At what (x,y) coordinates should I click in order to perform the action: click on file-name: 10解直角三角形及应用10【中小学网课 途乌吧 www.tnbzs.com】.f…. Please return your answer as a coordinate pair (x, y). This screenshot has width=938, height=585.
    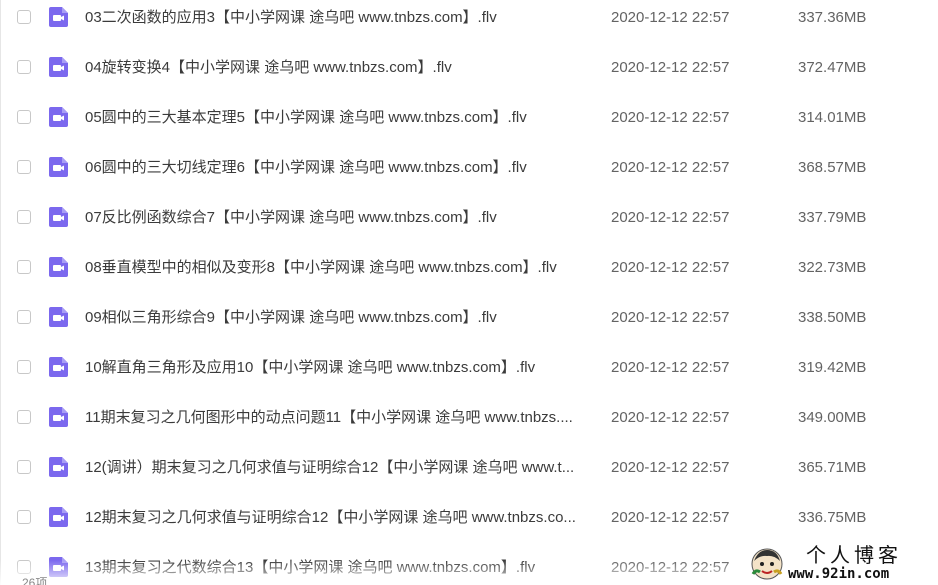
    Looking at the image, I should click on (340, 368).